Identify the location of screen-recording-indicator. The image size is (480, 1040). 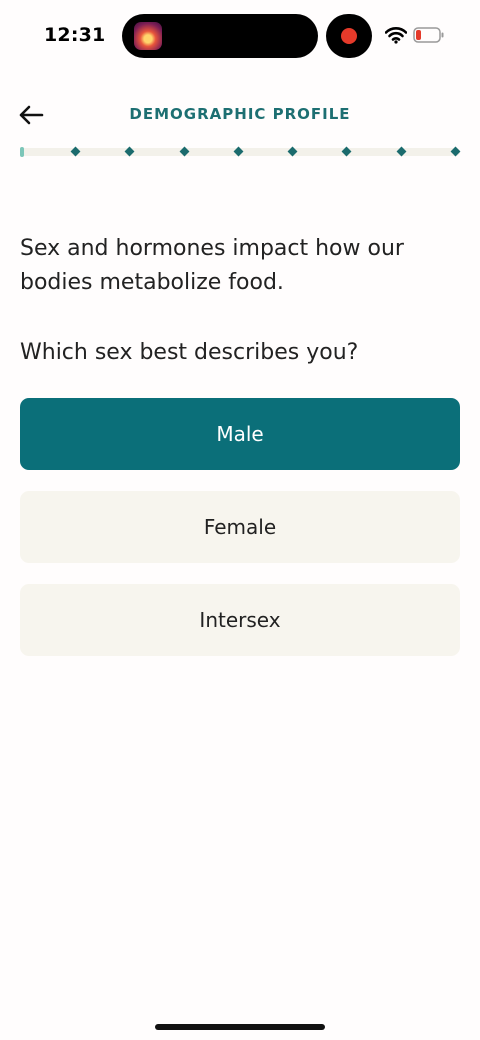
(349, 36).